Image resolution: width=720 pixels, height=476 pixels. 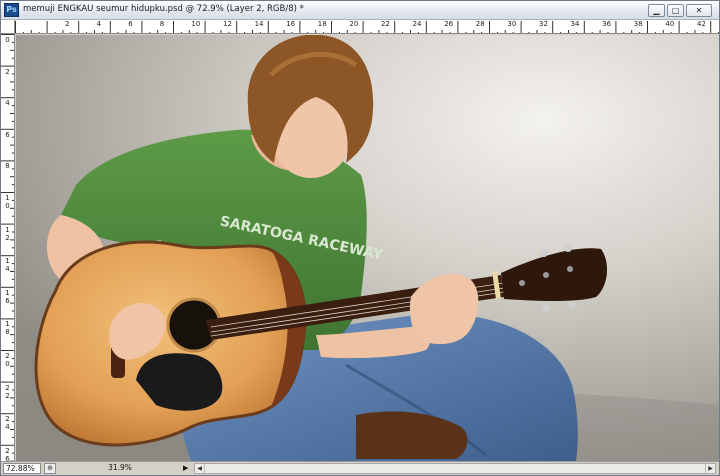 I want to click on ruler-tick-label: 16, so click(x=291, y=24).